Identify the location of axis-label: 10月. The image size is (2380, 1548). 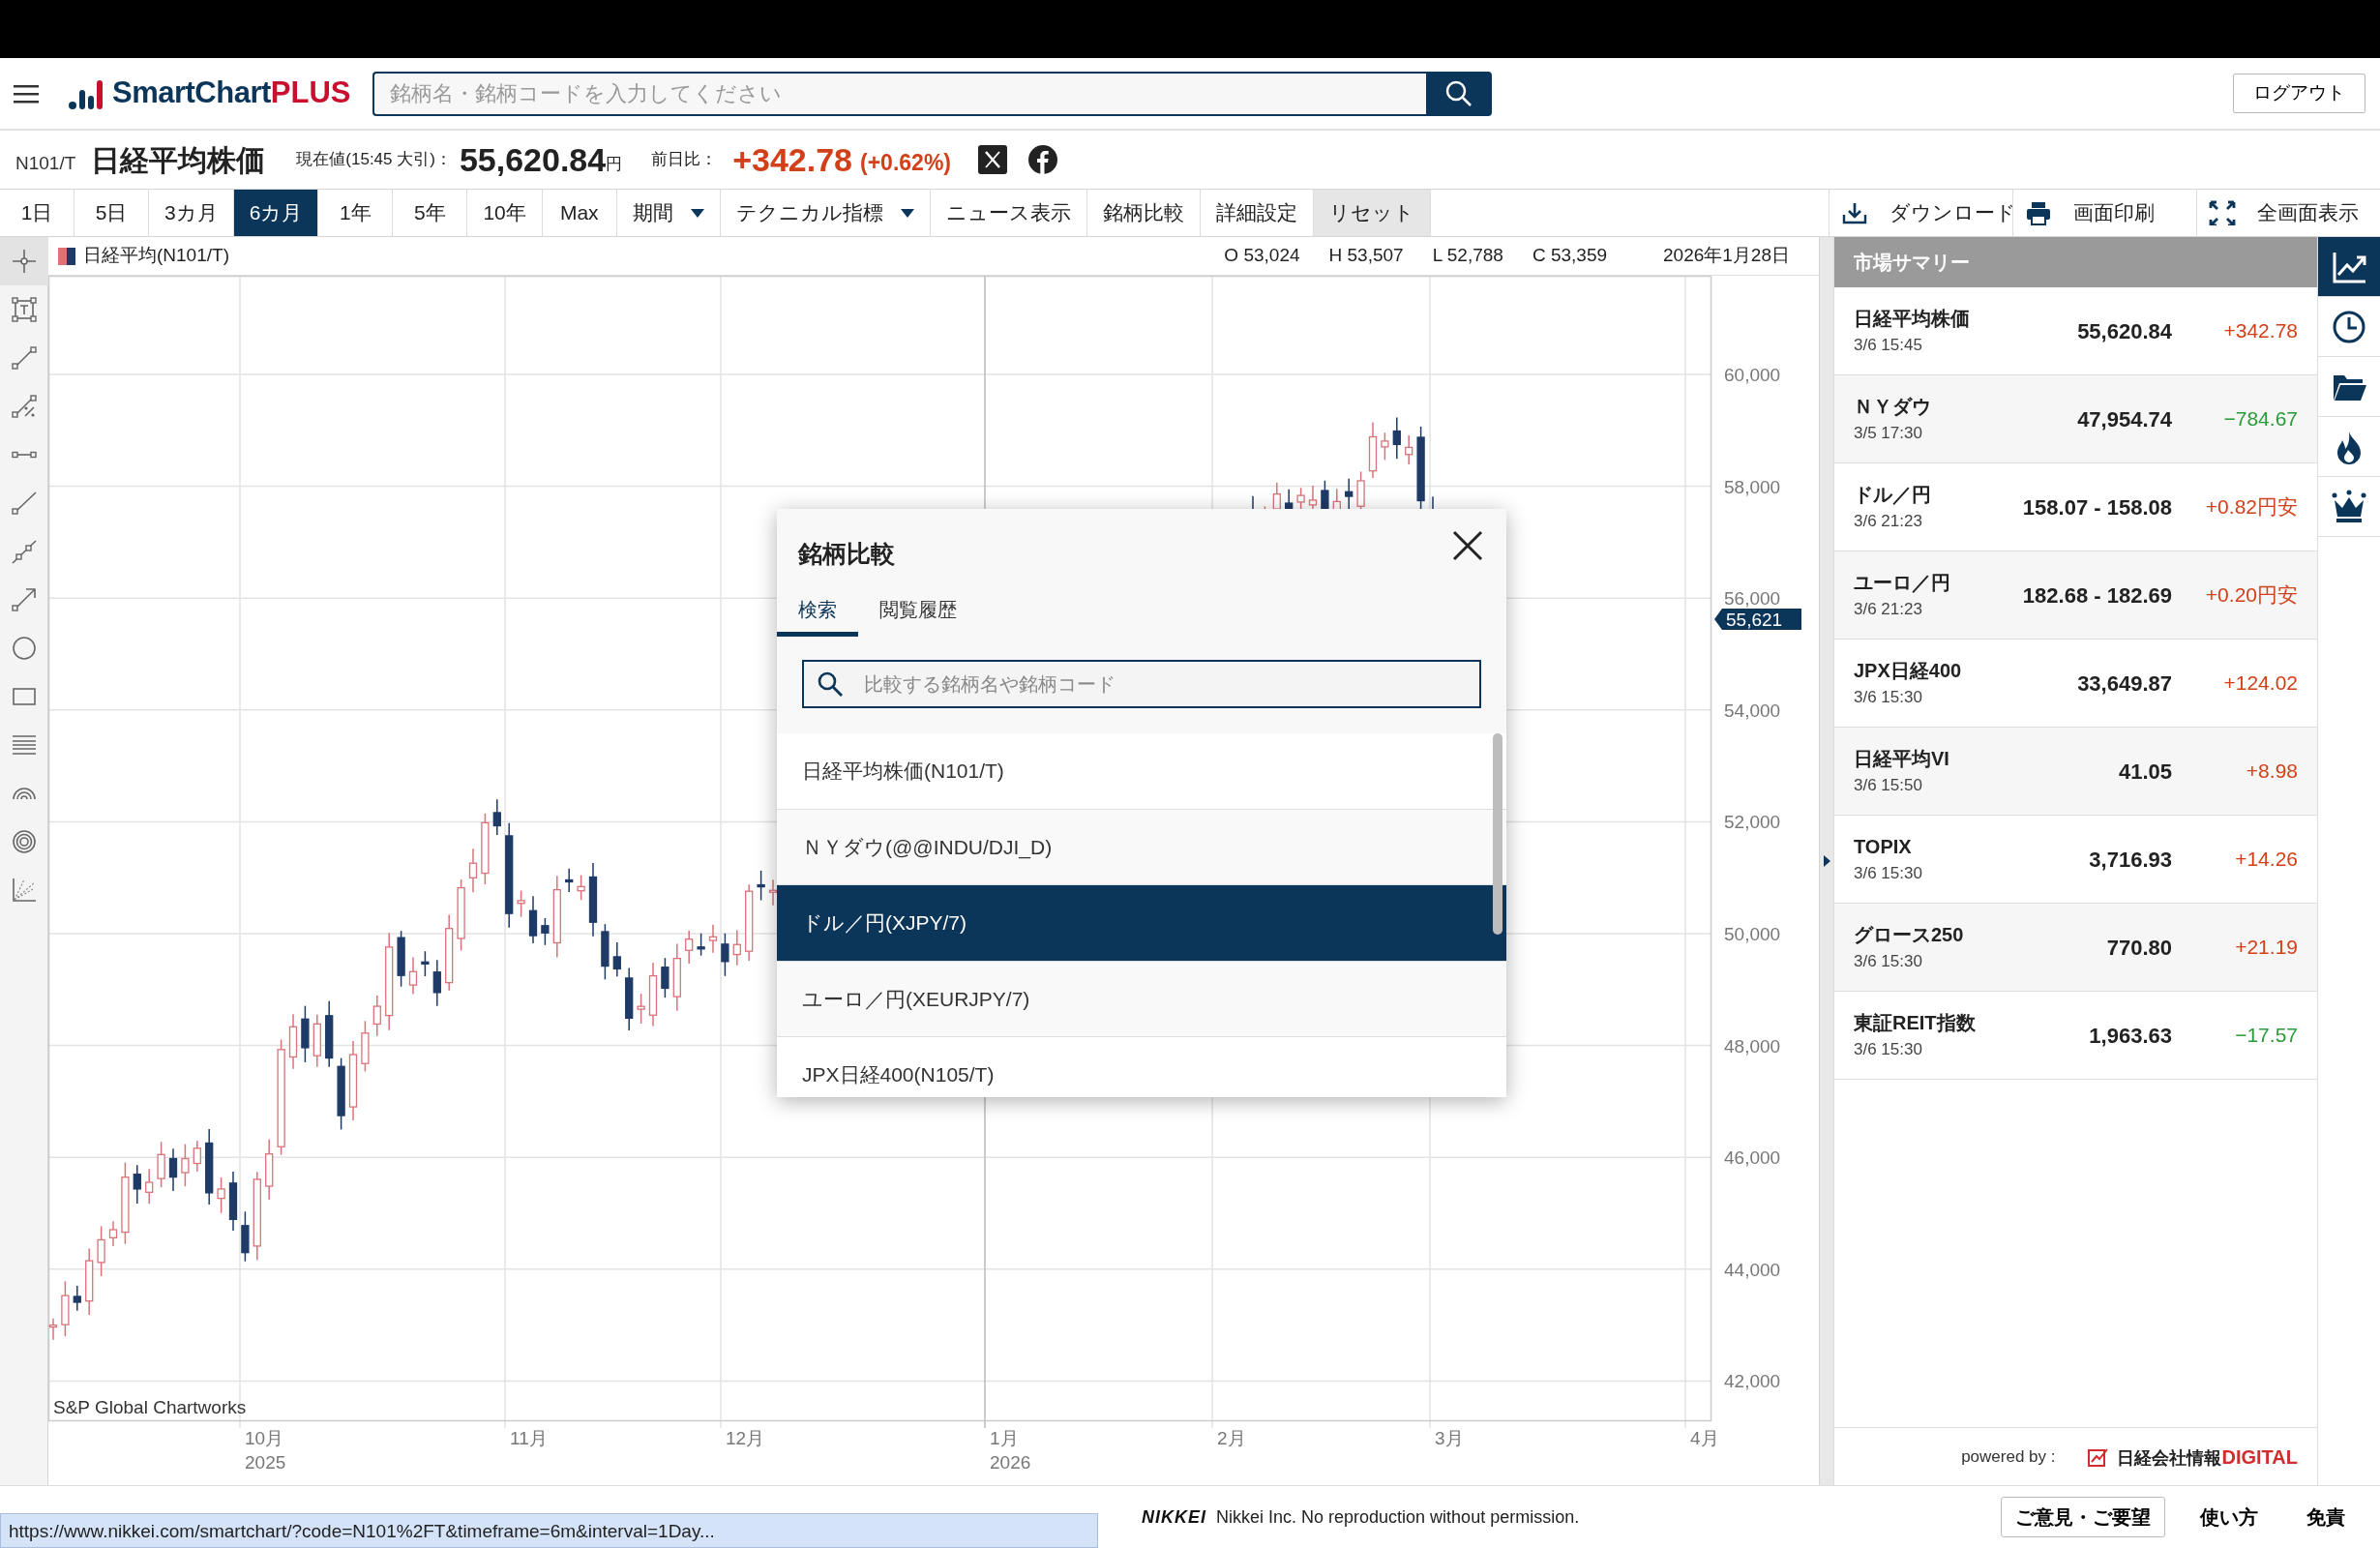
(265, 1438).